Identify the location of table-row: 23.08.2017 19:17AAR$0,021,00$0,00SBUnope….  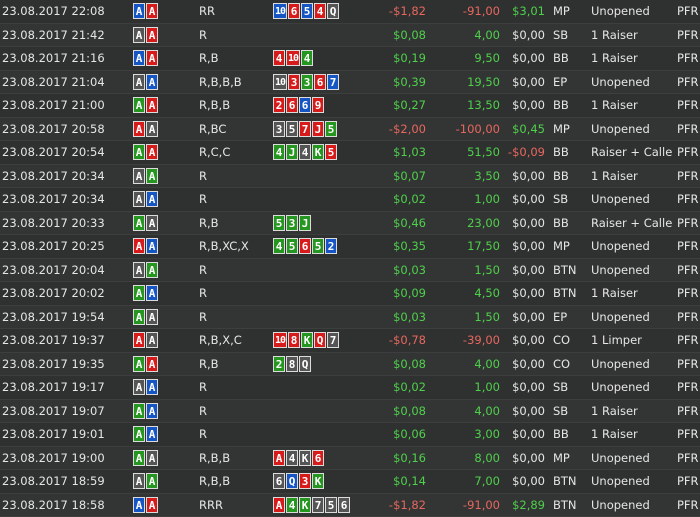
(350, 388).